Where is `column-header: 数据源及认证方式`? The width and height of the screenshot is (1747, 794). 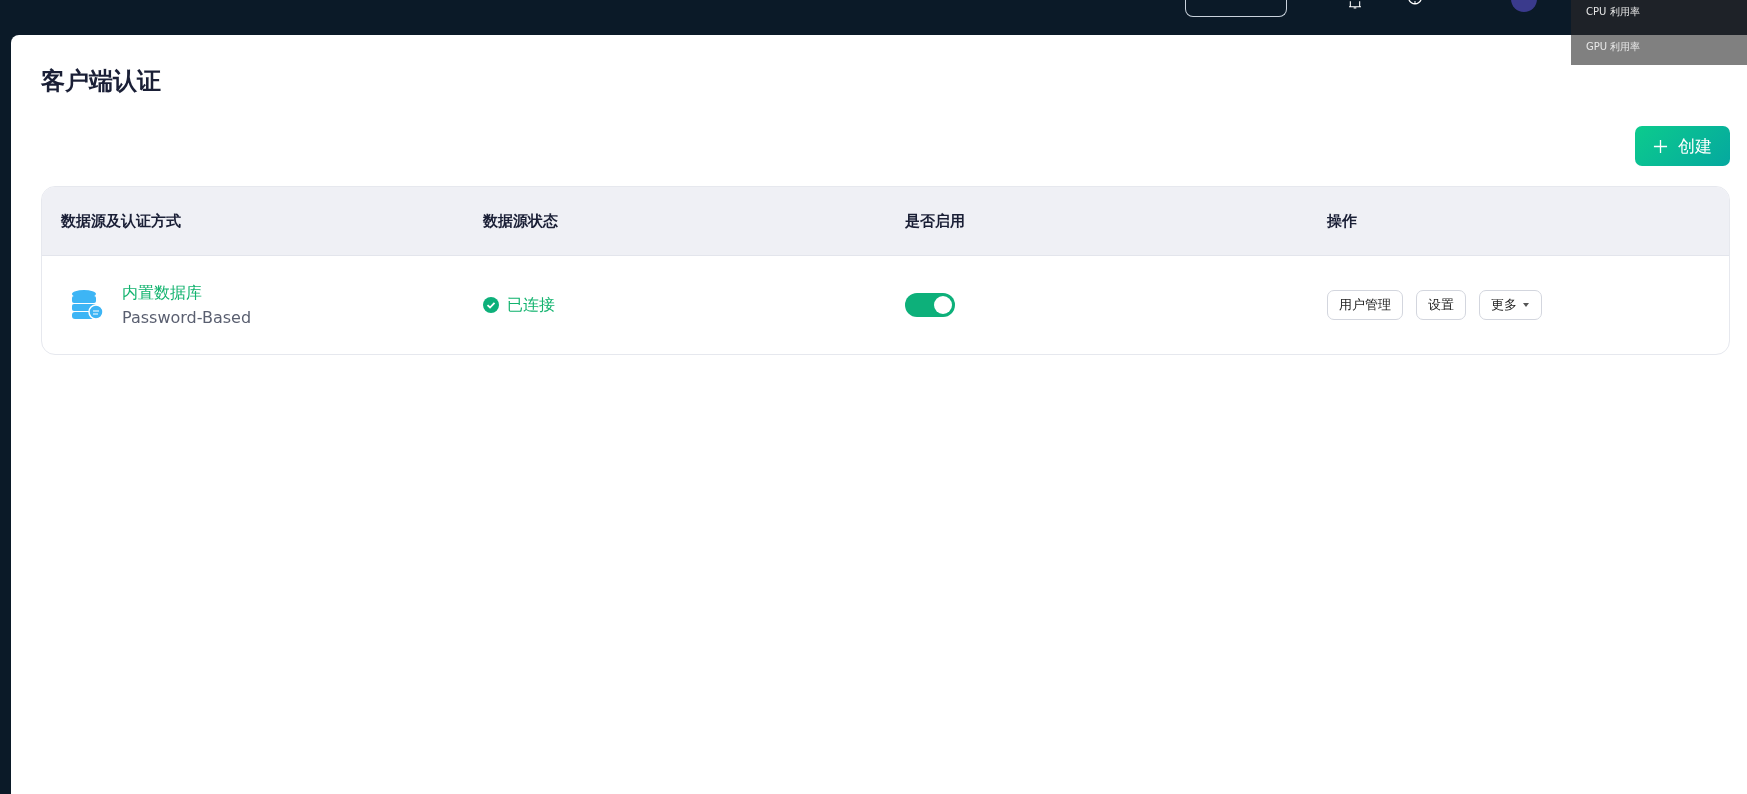
column-header: 数据源及认证方式 is located at coordinates (121, 221).